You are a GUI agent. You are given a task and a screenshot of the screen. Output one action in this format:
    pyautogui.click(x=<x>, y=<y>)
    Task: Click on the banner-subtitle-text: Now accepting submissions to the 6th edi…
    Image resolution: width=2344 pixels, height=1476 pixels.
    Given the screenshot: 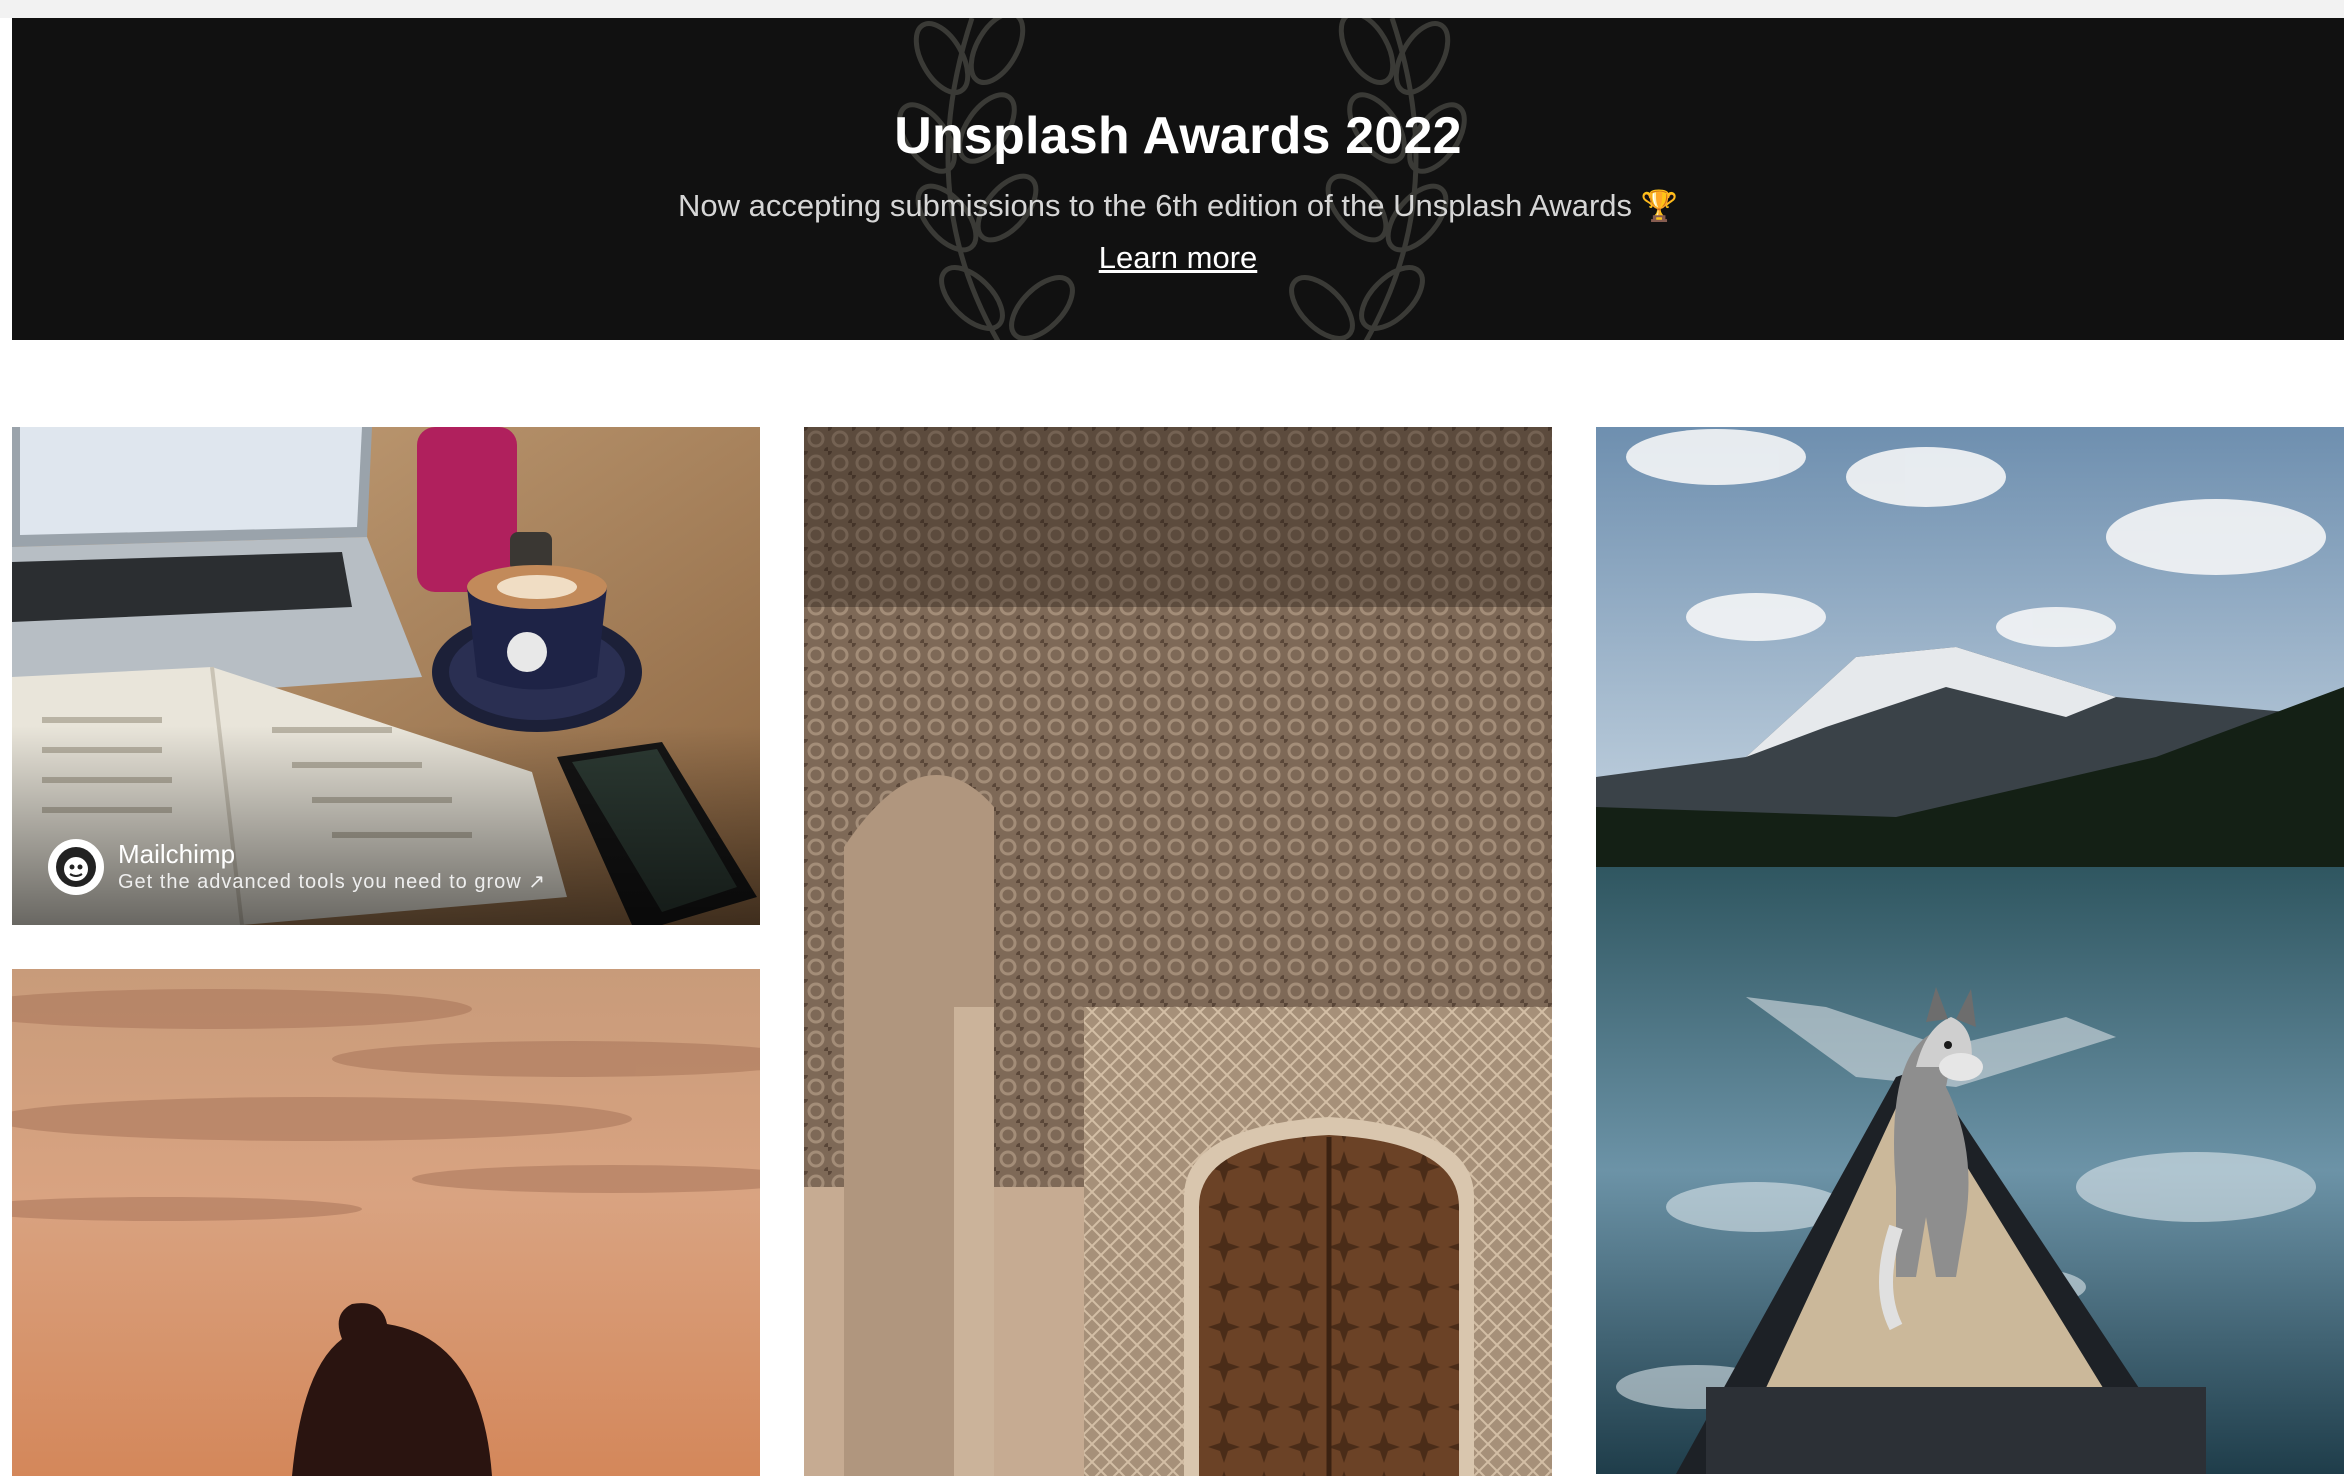 What is the action you would take?
    pyautogui.click(x=1155, y=205)
    